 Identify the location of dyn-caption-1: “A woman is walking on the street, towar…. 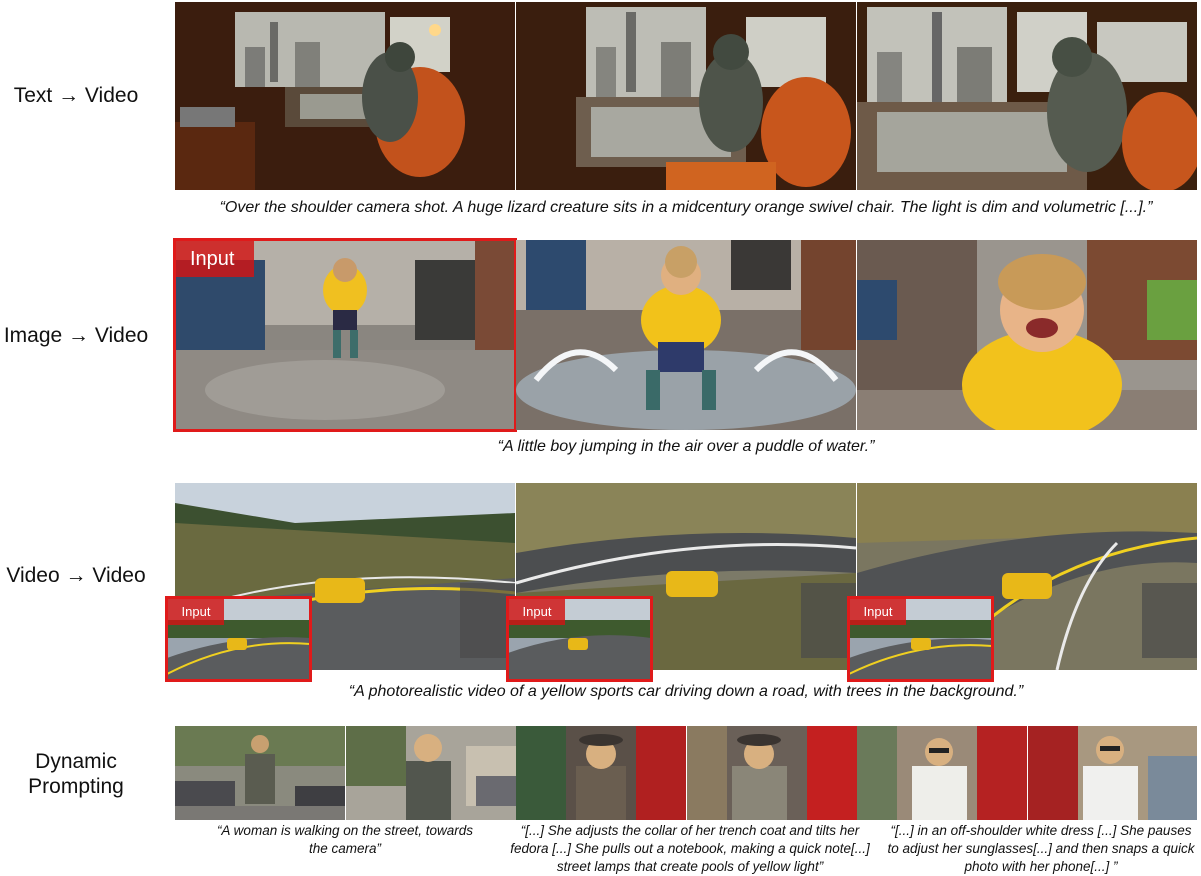
(345, 839).